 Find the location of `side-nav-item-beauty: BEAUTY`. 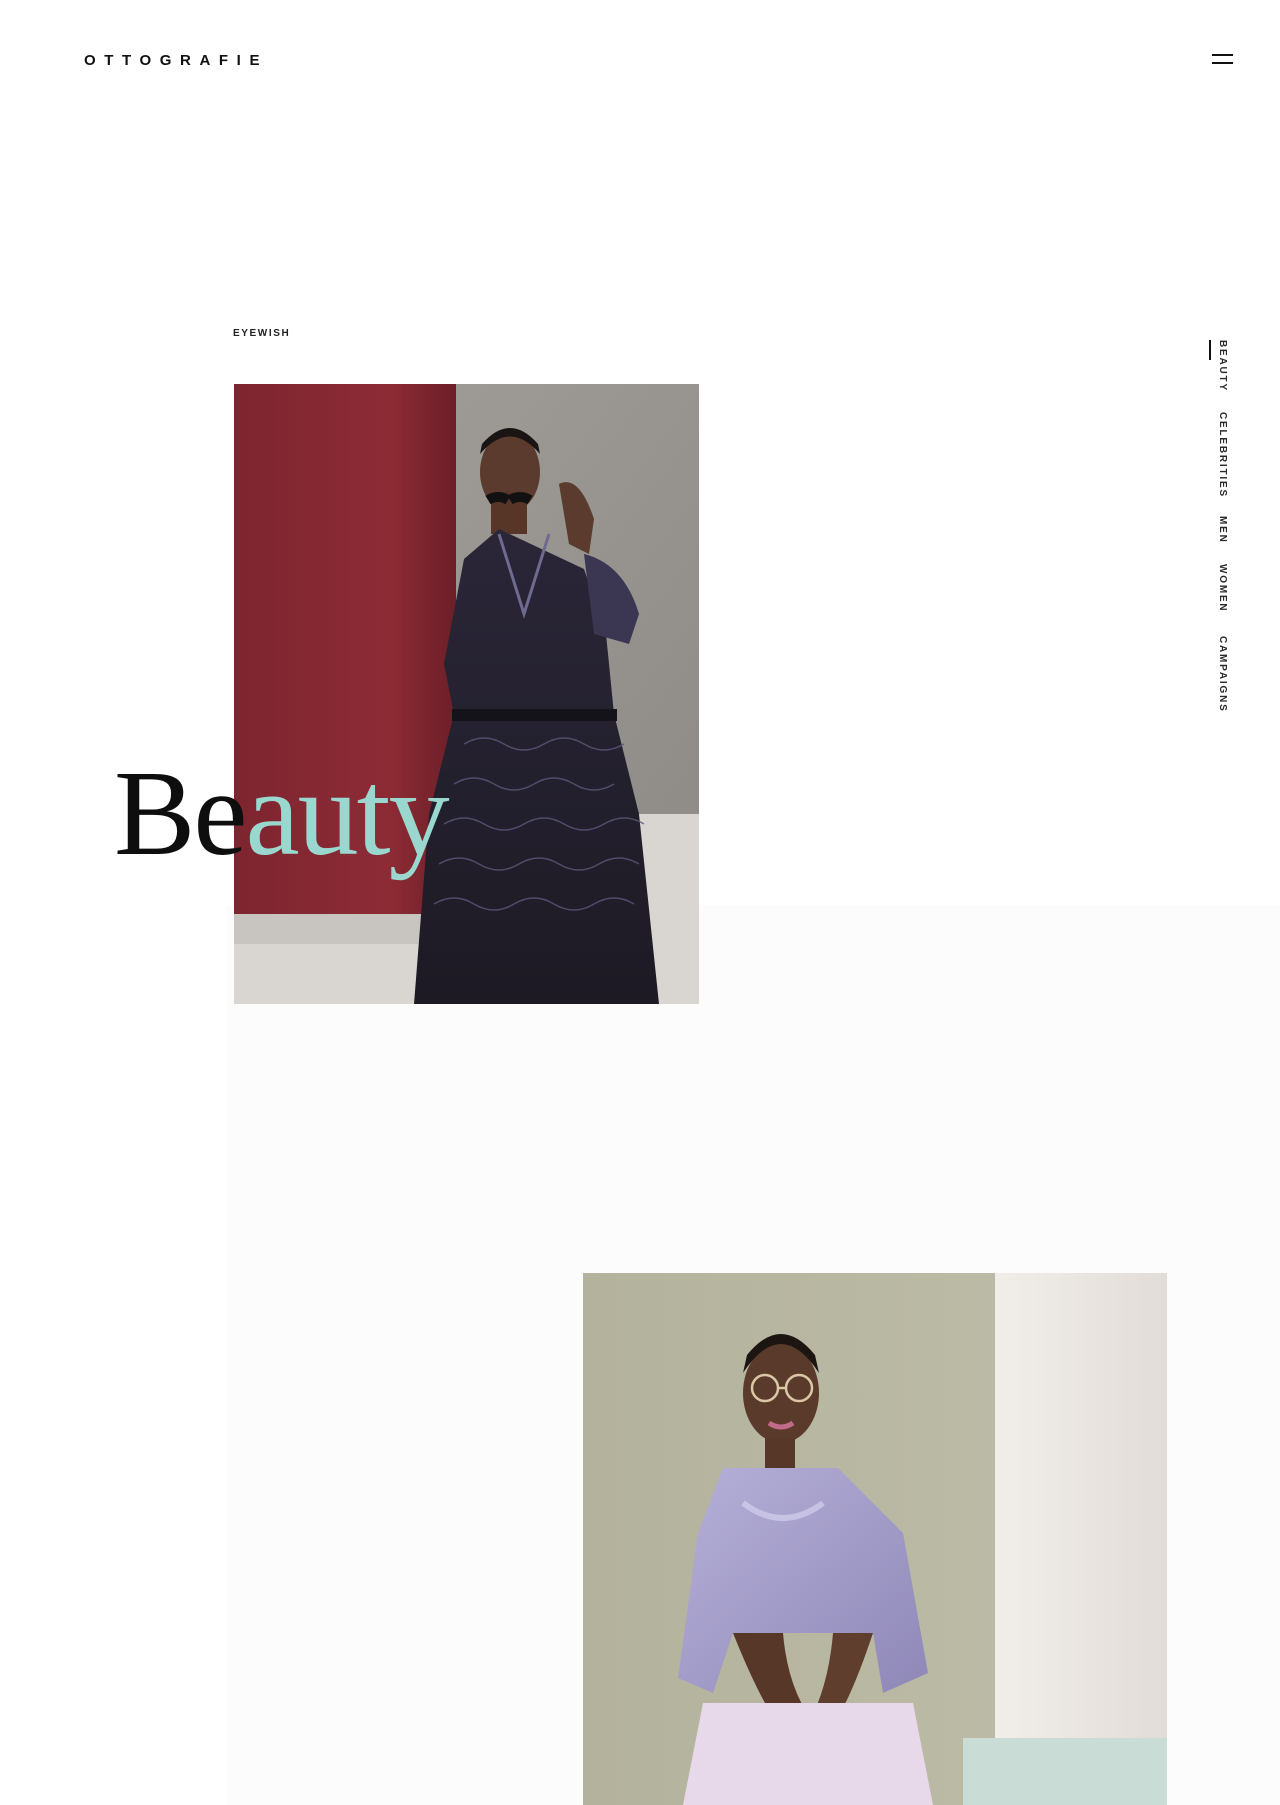

side-nav-item-beauty: BEAUTY is located at coordinates (1222, 366).